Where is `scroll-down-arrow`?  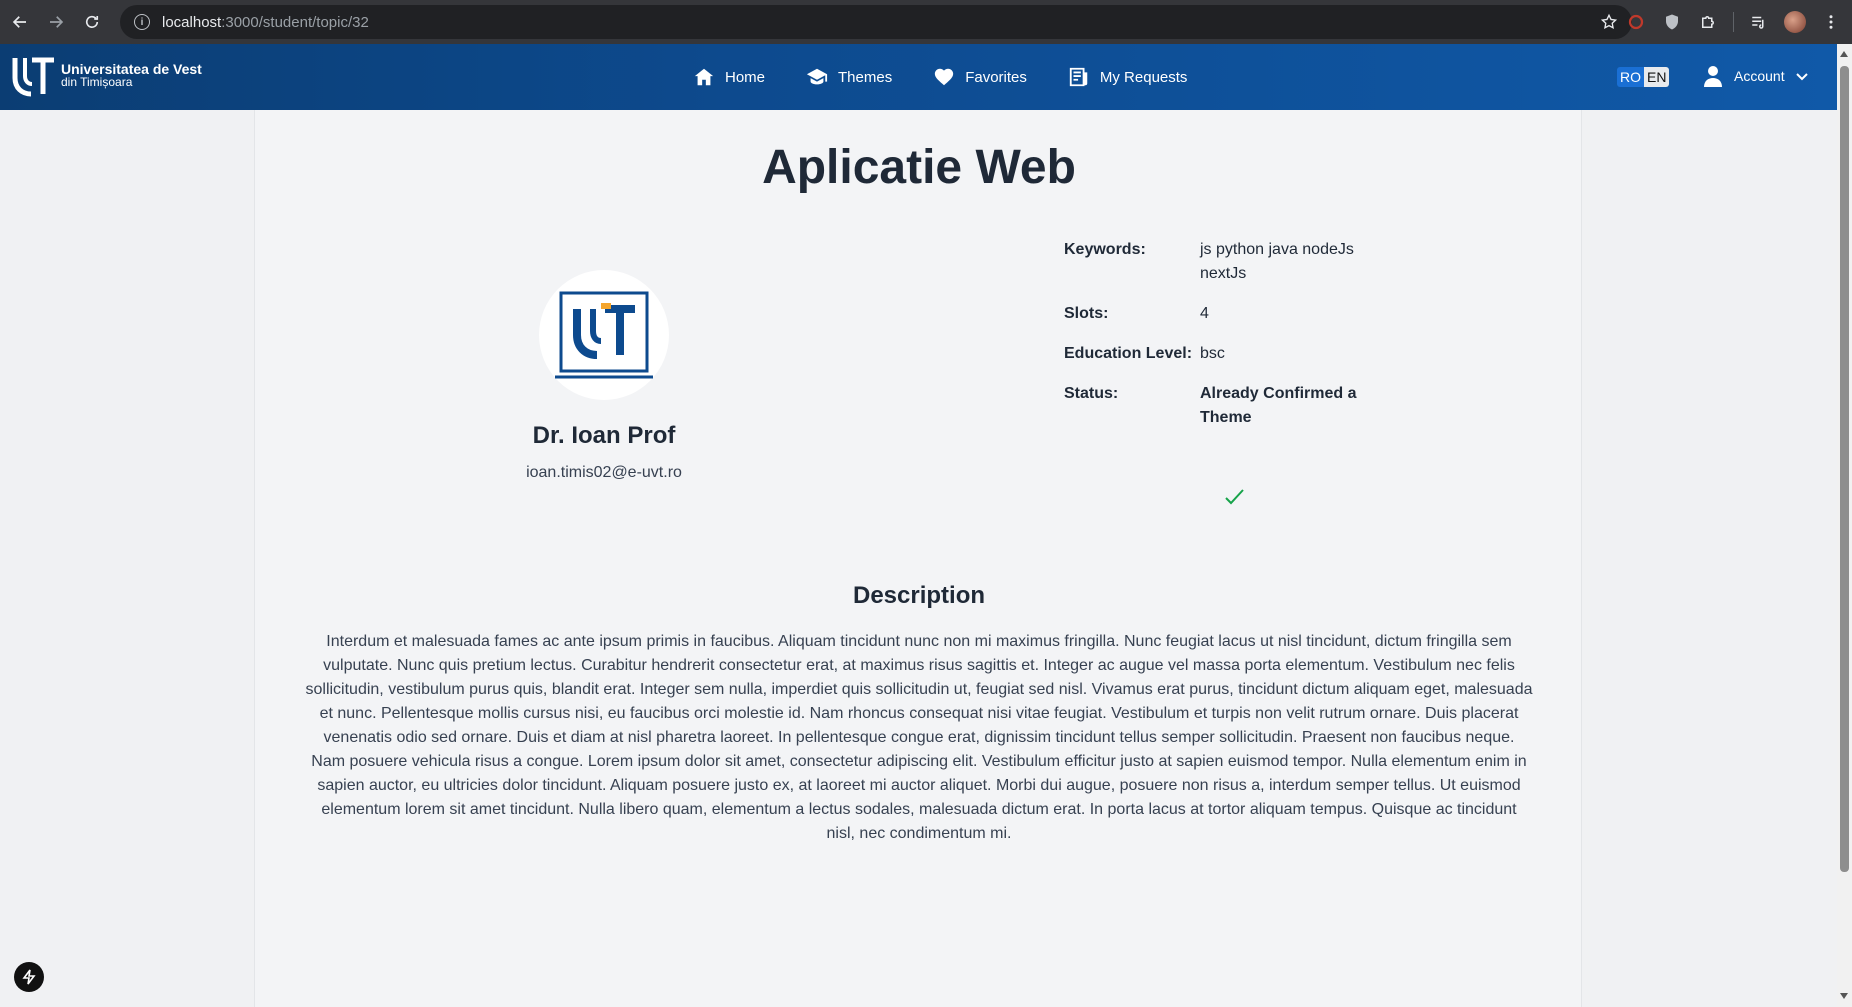
scroll-down-arrow is located at coordinates (1844, 996).